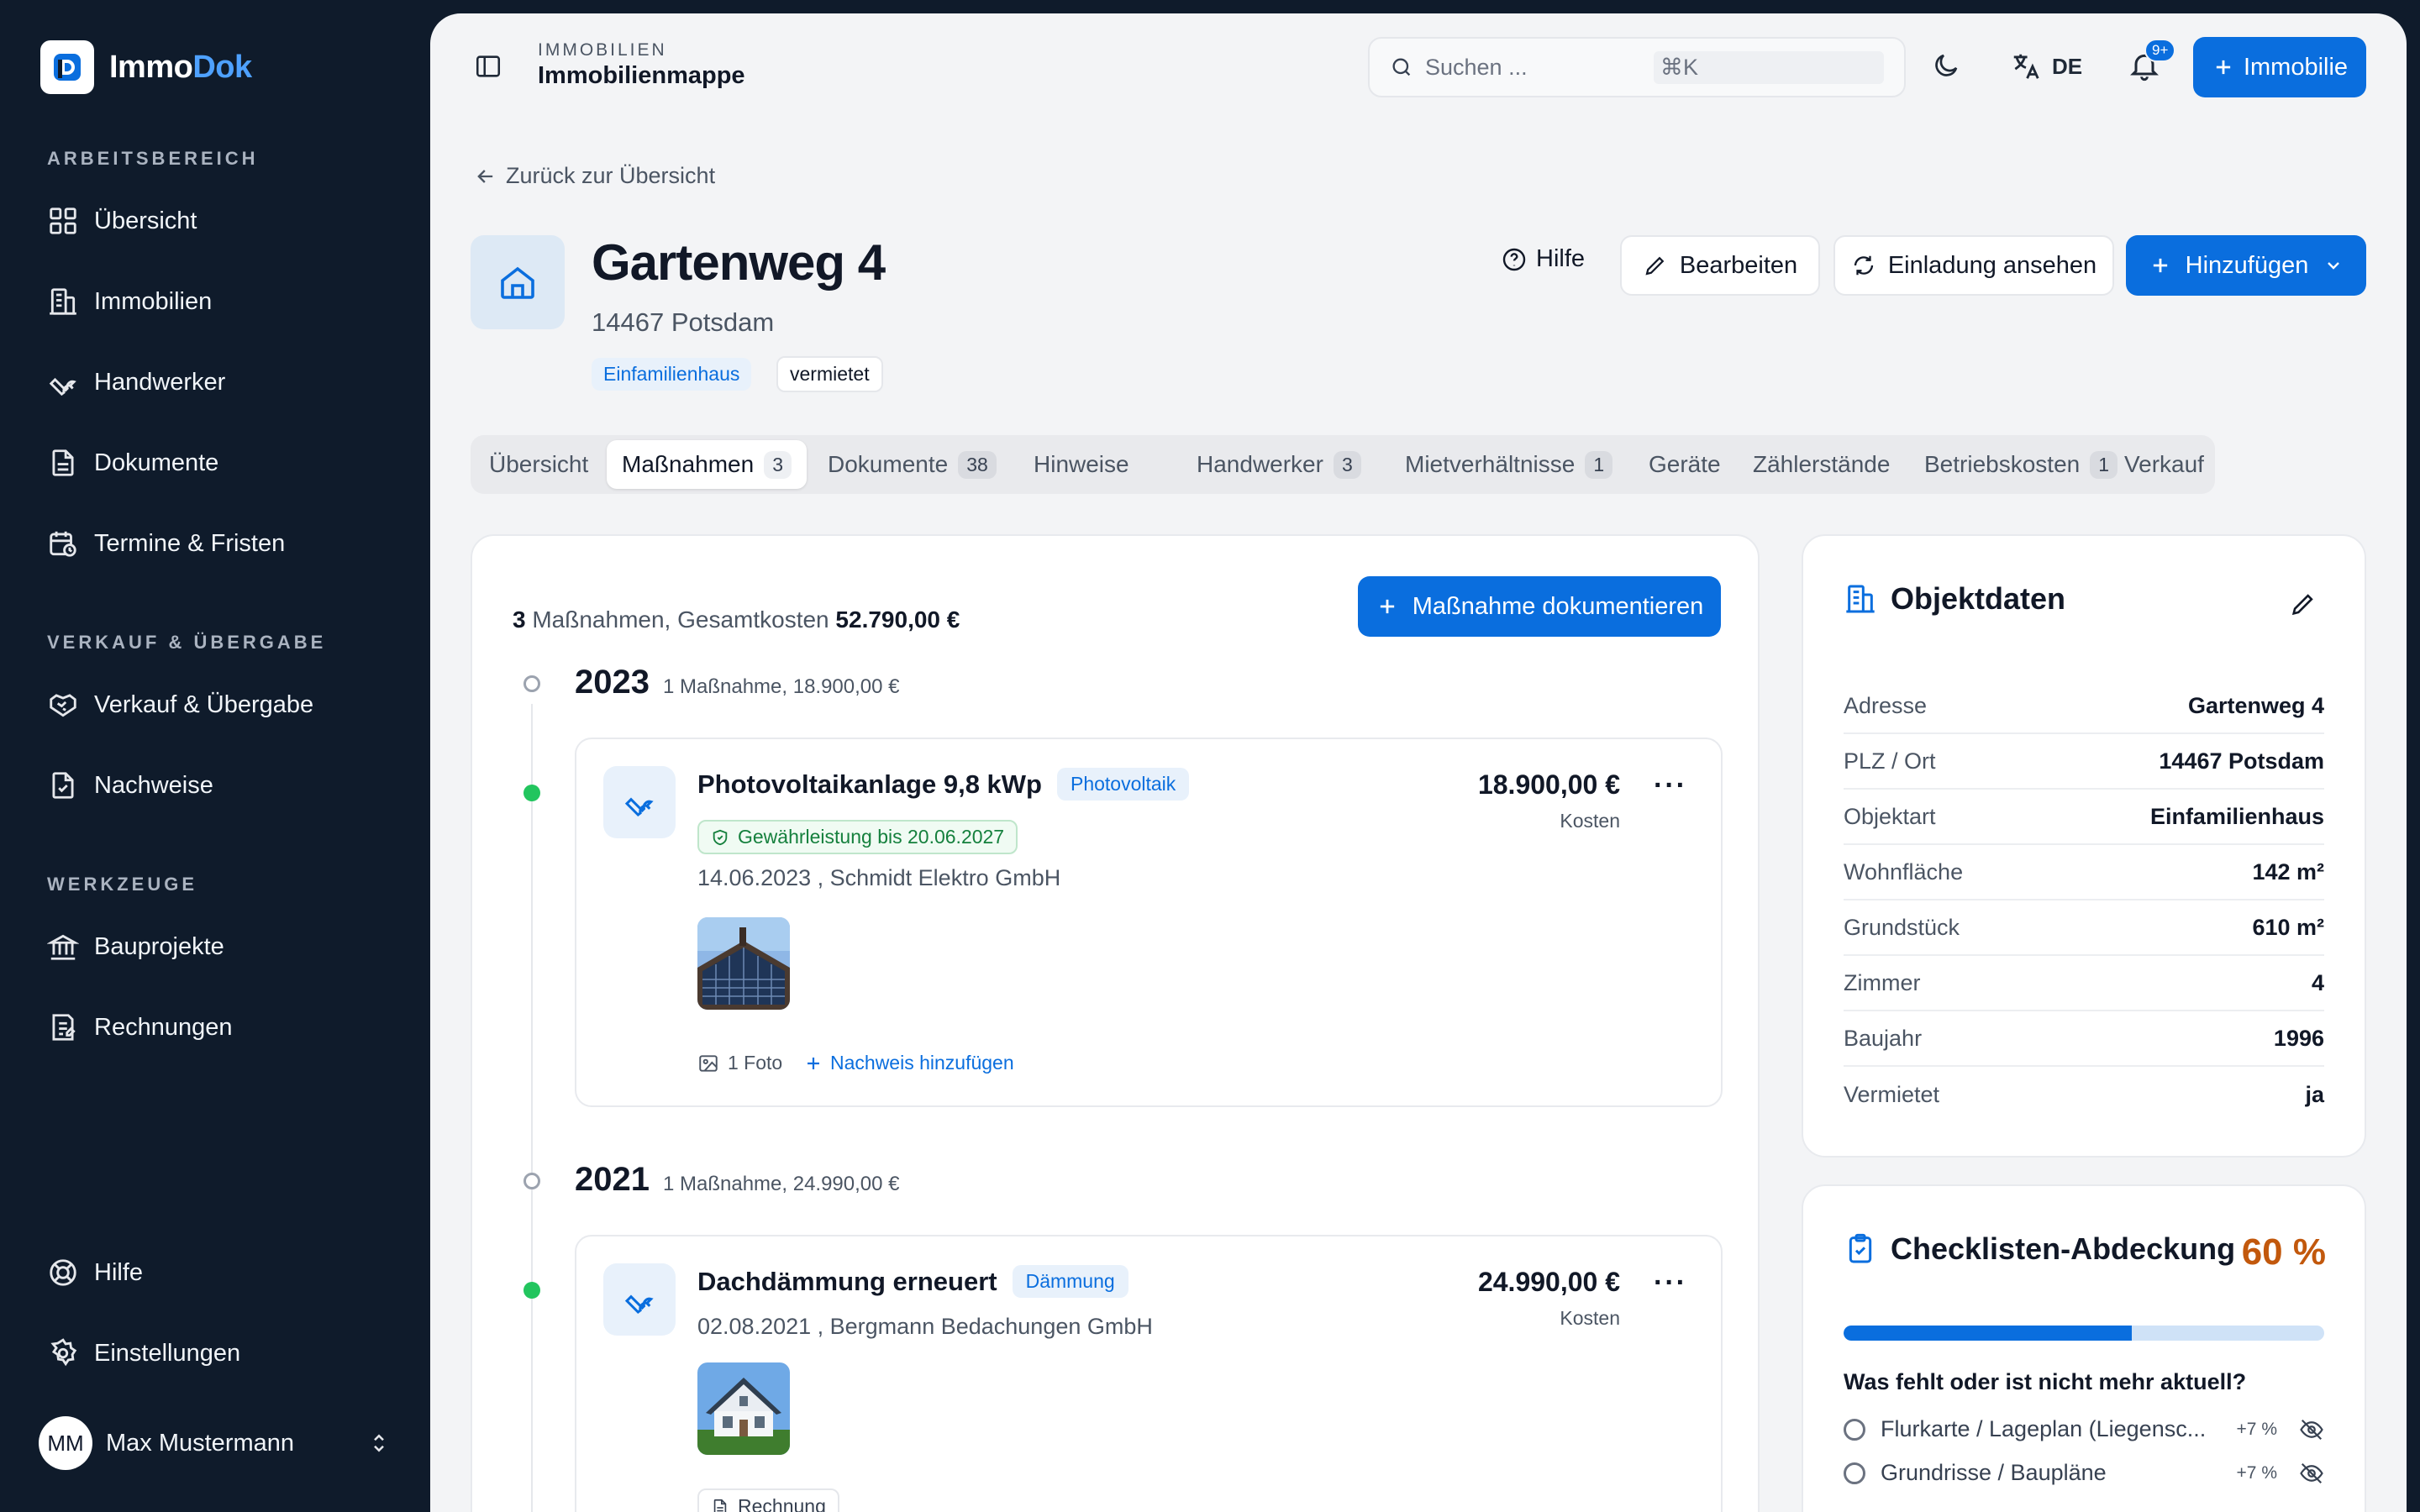 The width and height of the screenshot is (2420, 1512). I want to click on handshake-icon, so click(63, 705).